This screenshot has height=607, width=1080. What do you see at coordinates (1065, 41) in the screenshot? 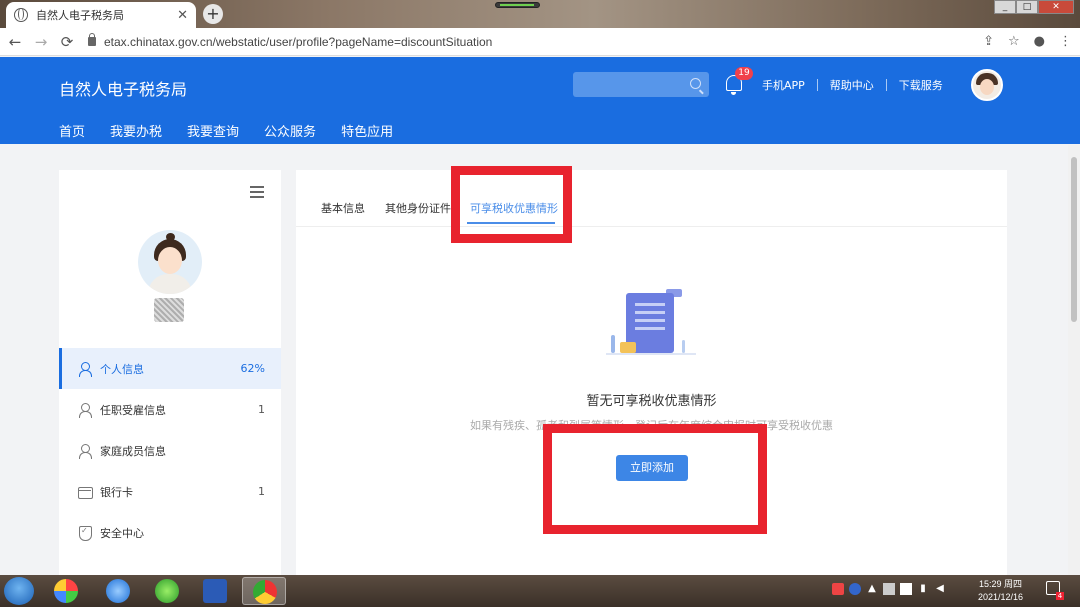
I see `more-menu-icon: ⋮` at bounding box center [1065, 41].